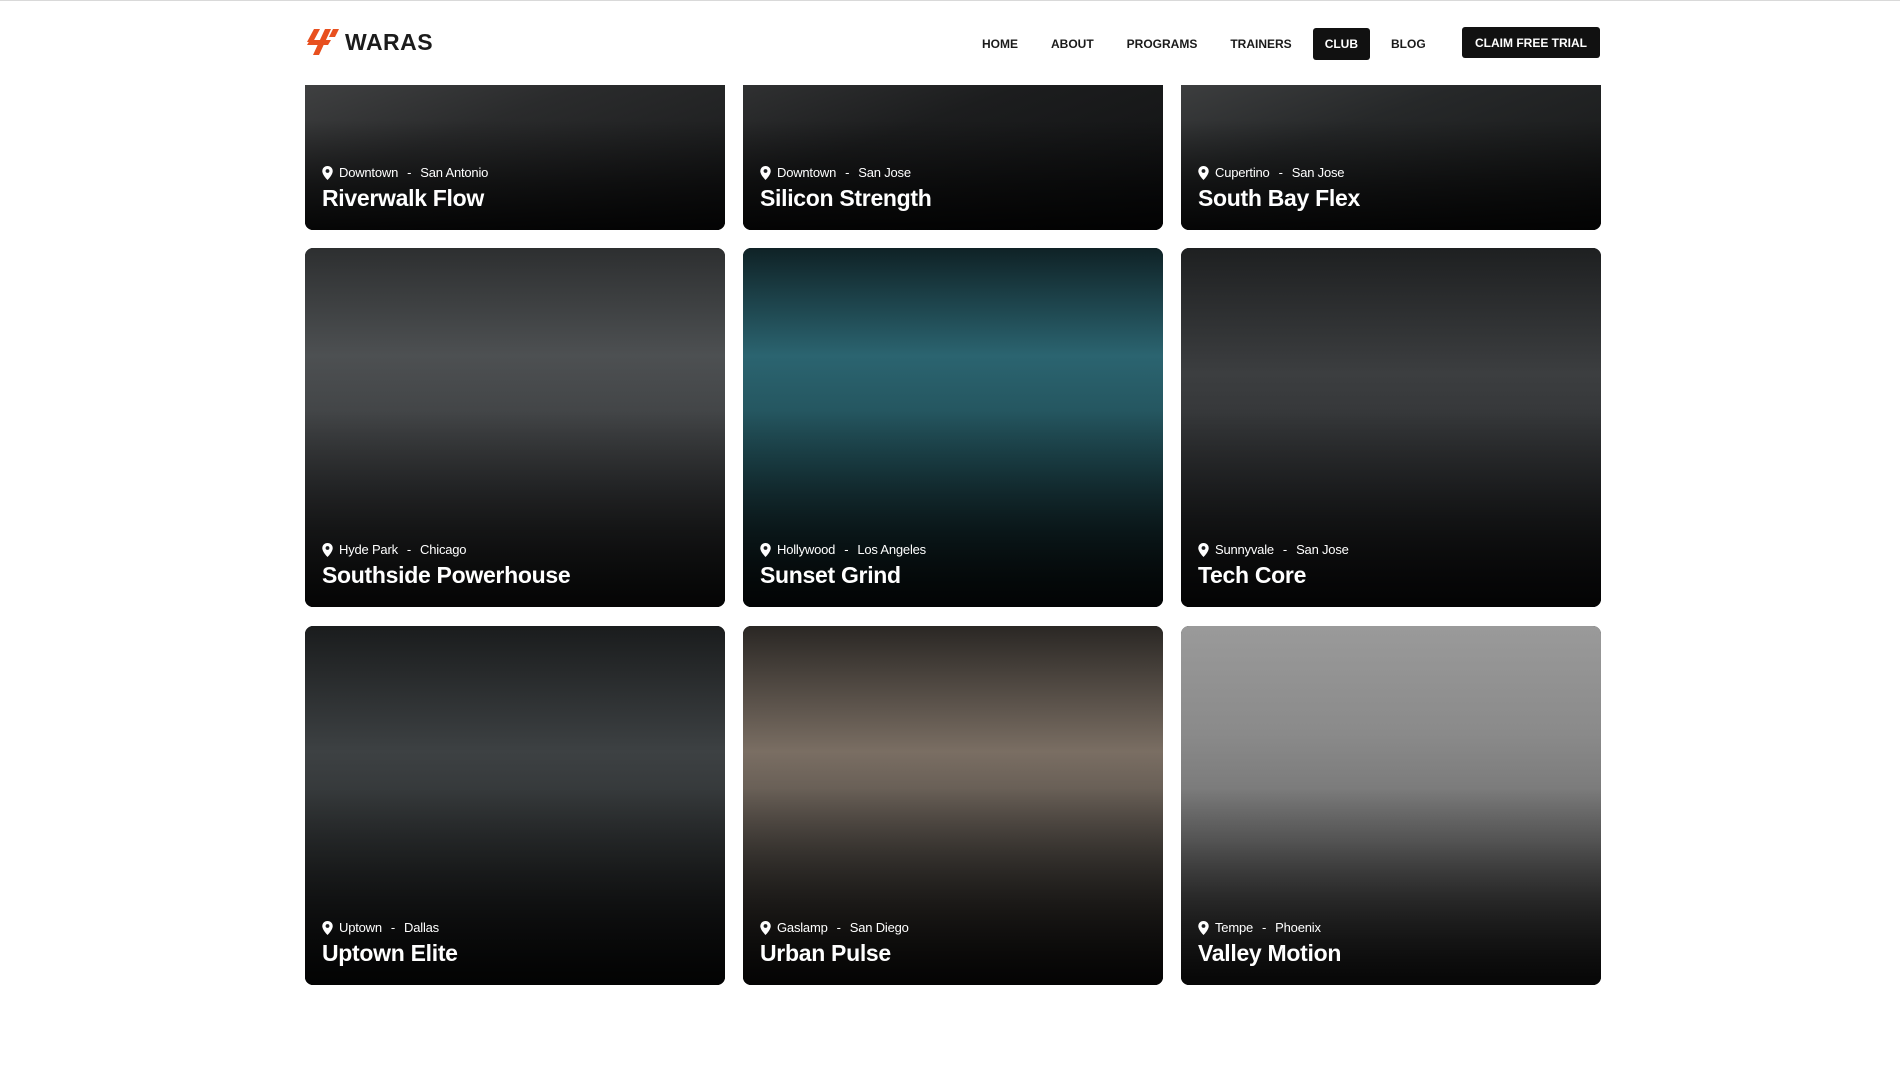  What do you see at coordinates (953, 805) in the screenshot?
I see `club-card: Gaslamp - San Diego Urban Pulse` at bounding box center [953, 805].